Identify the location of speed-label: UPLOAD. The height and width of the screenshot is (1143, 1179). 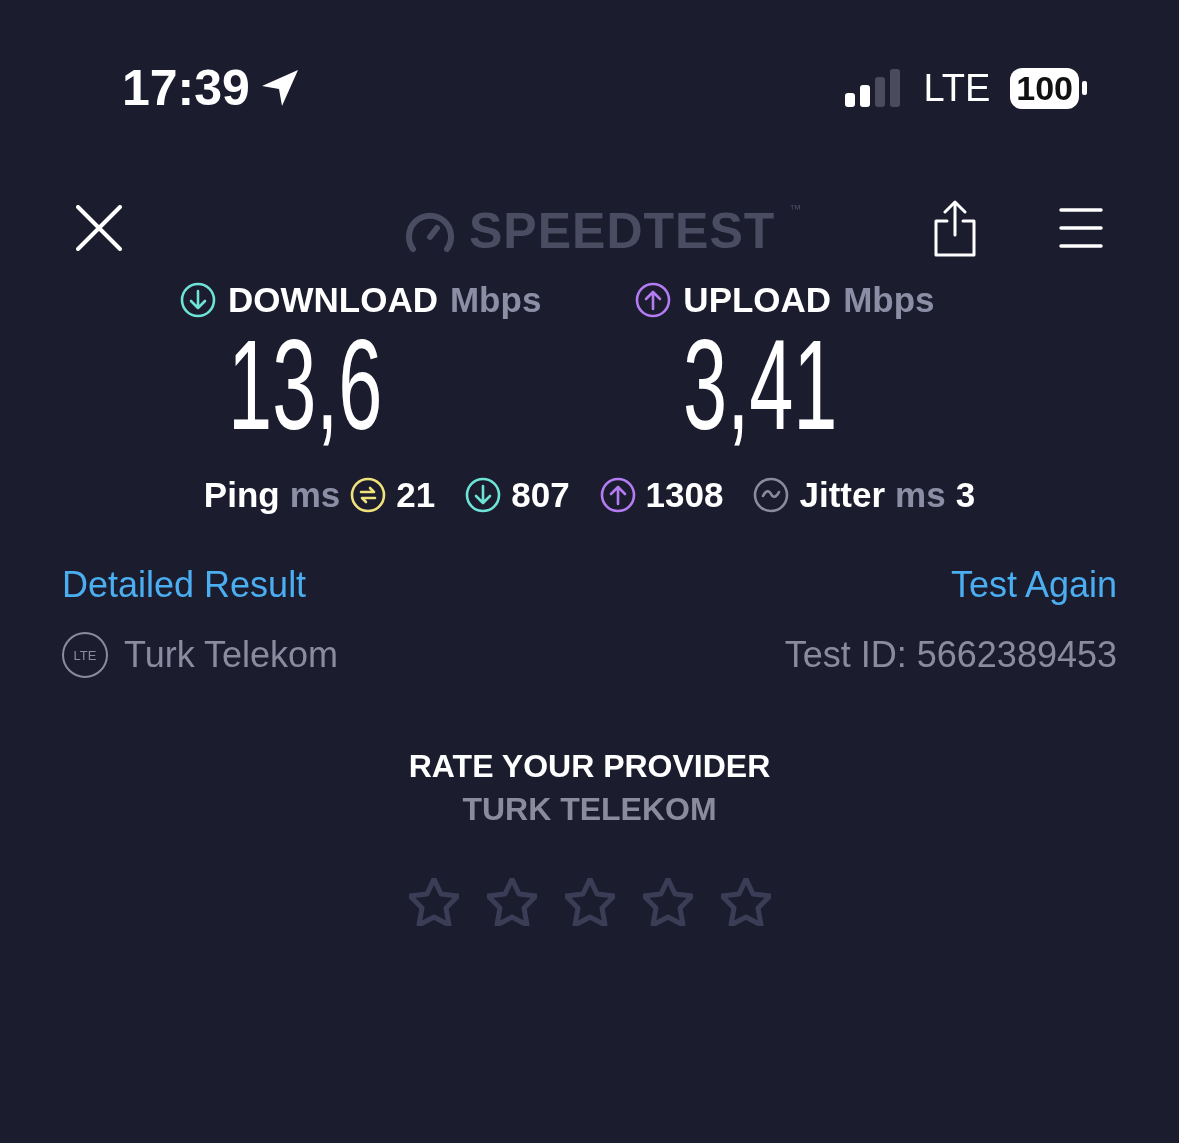
(757, 300).